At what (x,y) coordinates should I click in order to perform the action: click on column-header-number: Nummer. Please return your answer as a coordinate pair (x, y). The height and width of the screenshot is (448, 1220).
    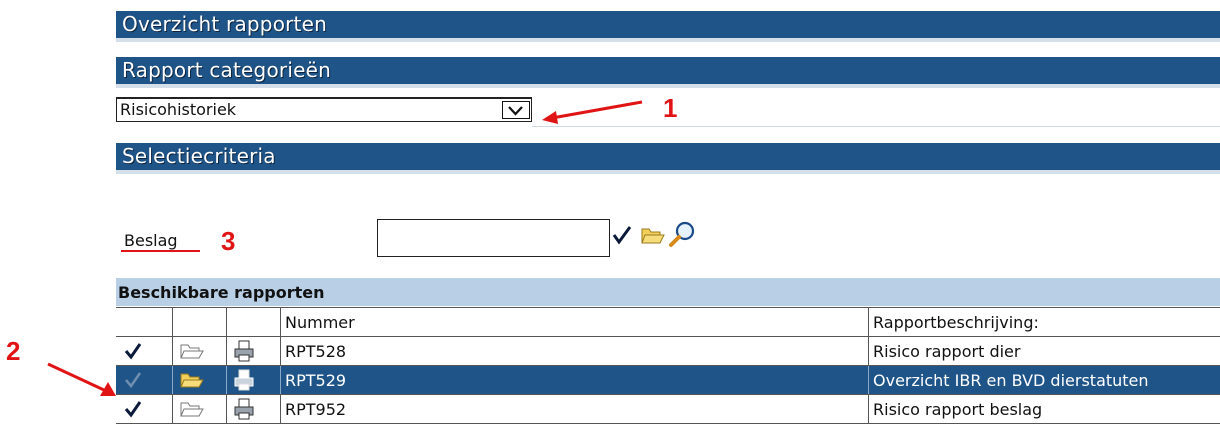
    Looking at the image, I should click on (574, 322).